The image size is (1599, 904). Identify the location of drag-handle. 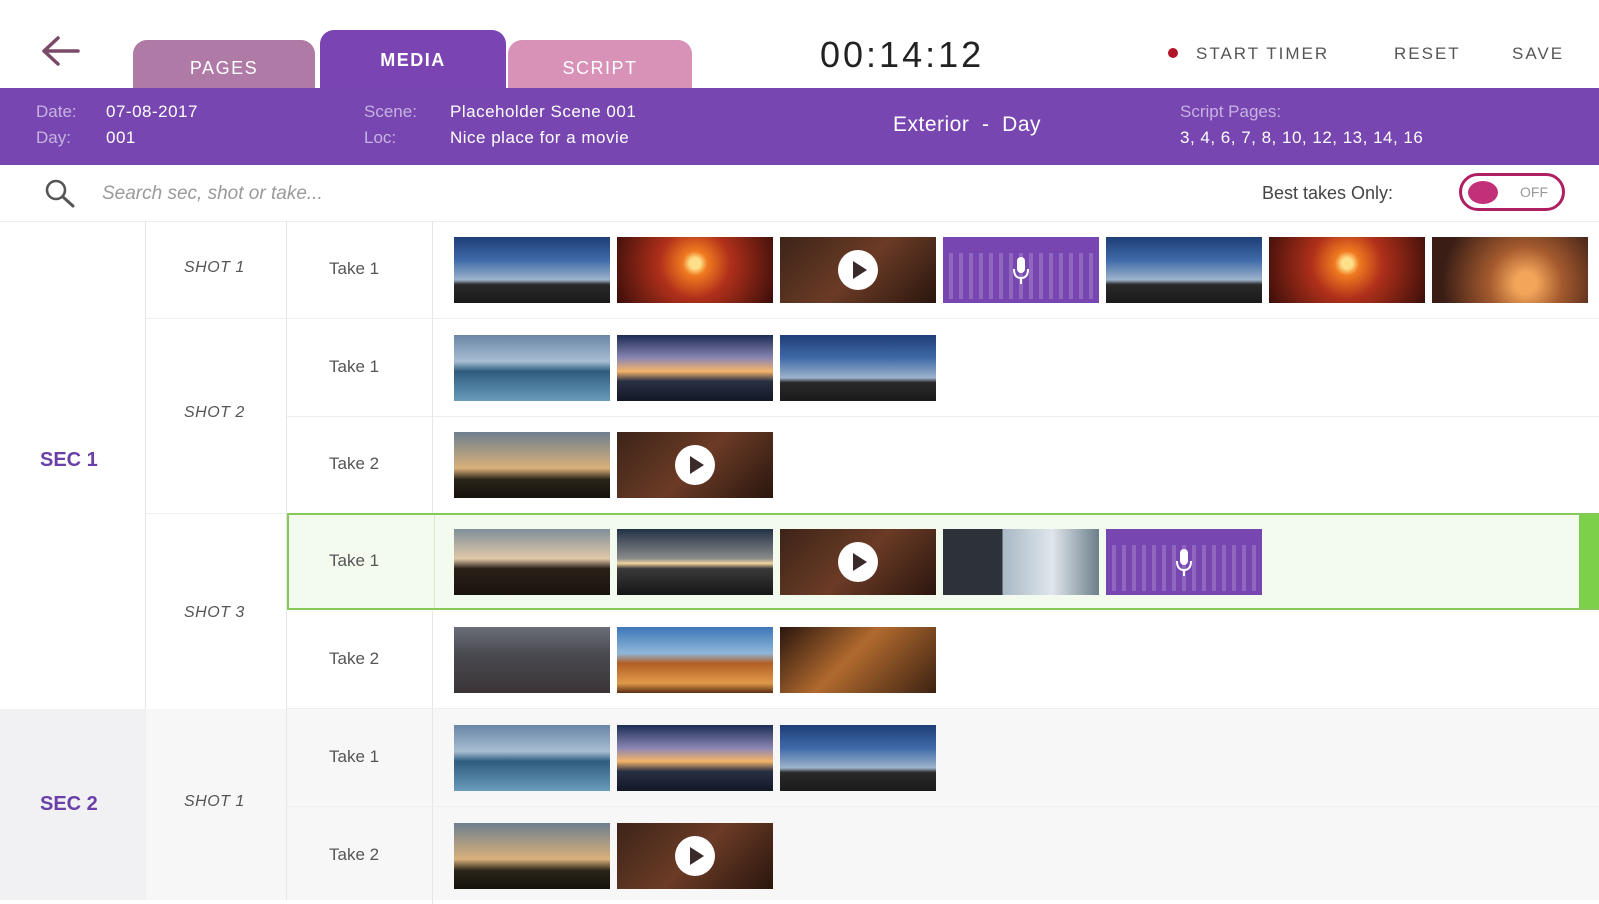
(1589, 561).